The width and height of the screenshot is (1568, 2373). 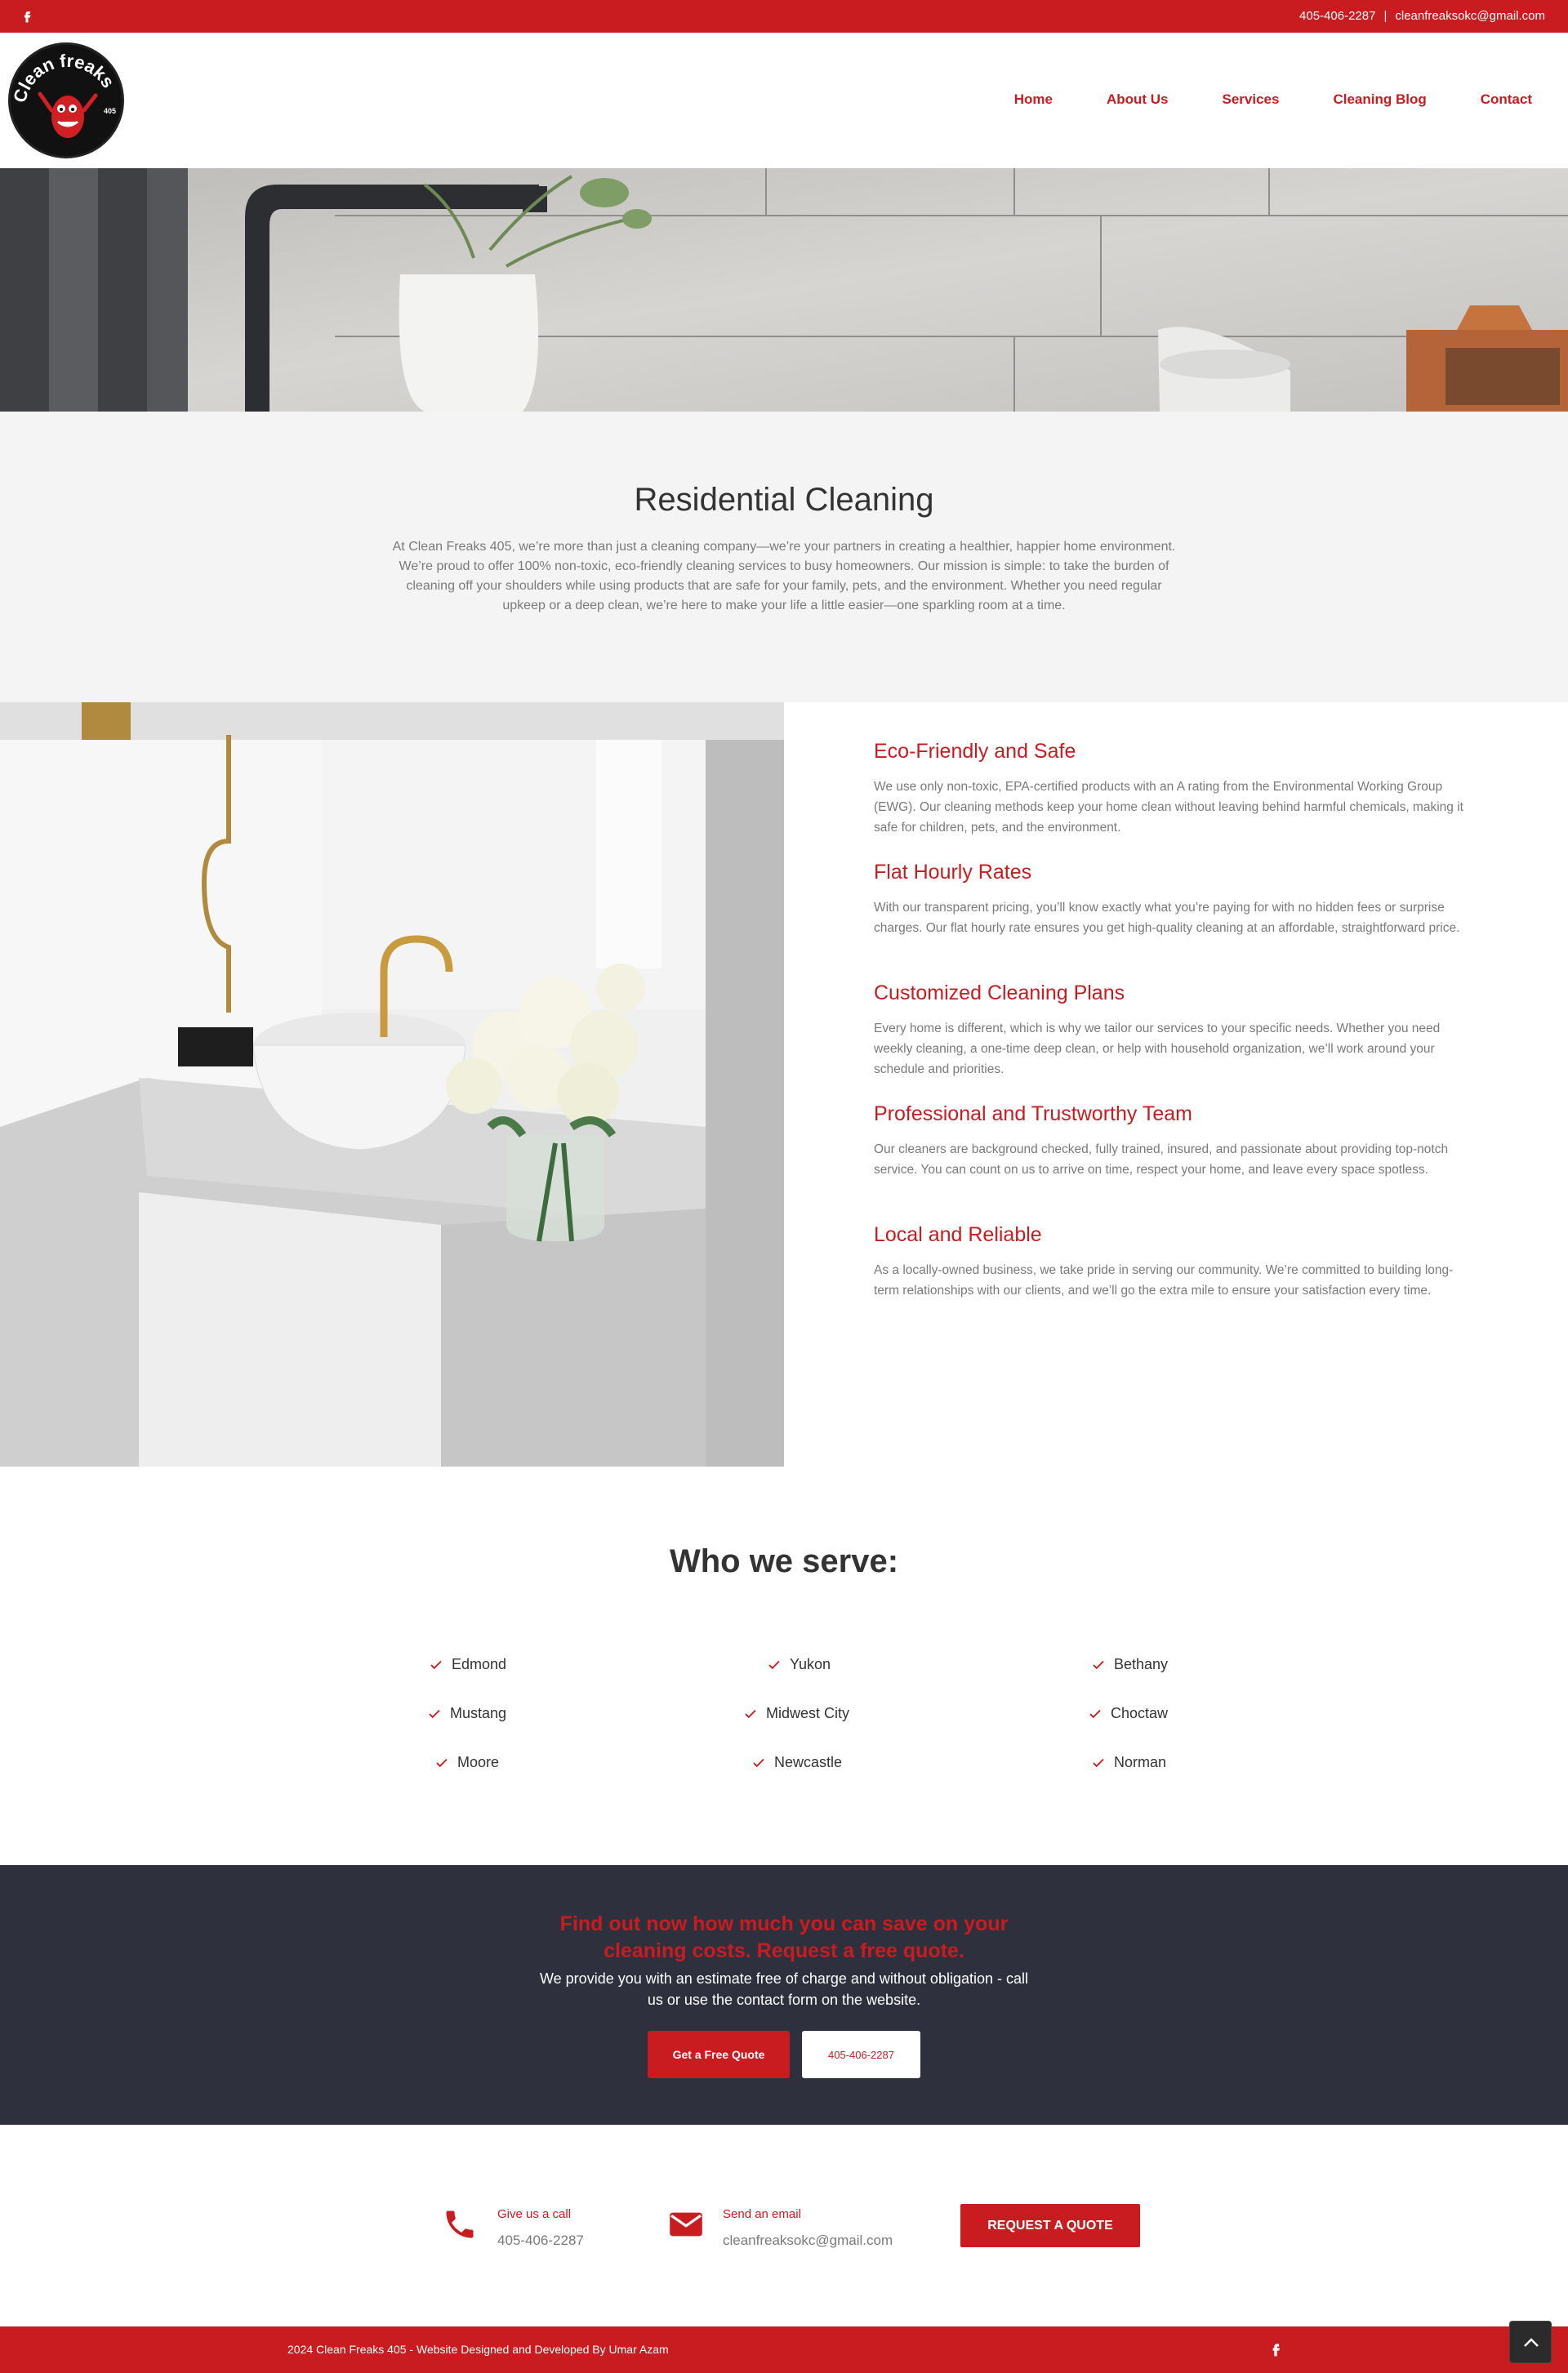 I want to click on city-item: Yukon, so click(x=799, y=1665).